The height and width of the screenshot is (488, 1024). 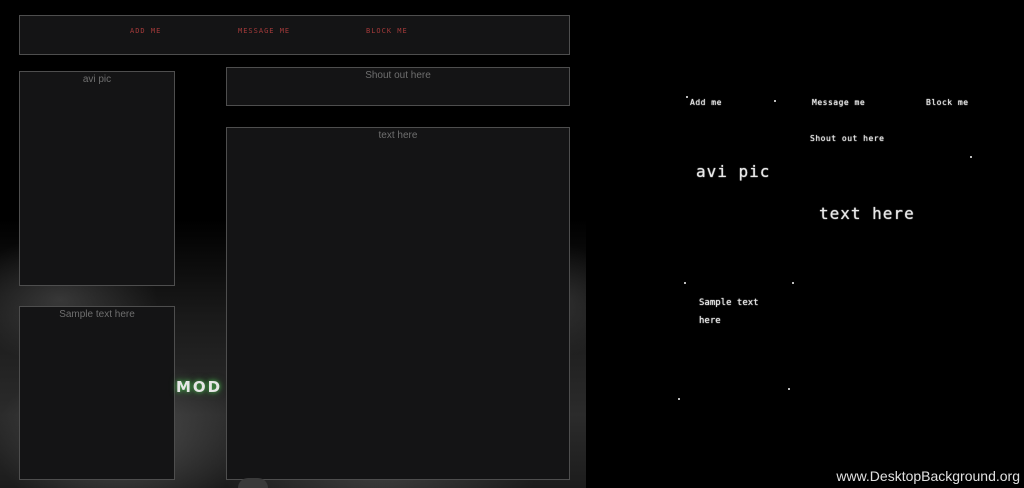 What do you see at coordinates (947, 102) in the screenshot?
I see `preview-block-me: Block me` at bounding box center [947, 102].